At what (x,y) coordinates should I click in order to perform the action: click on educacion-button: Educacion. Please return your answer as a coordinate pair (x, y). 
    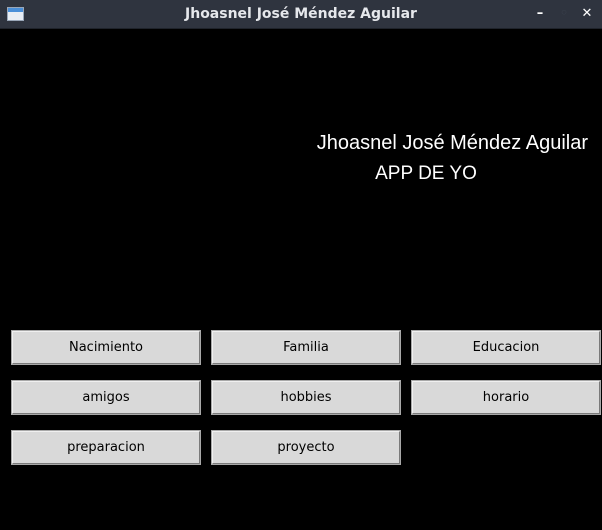
    Looking at the image, I should click on (506, 347).